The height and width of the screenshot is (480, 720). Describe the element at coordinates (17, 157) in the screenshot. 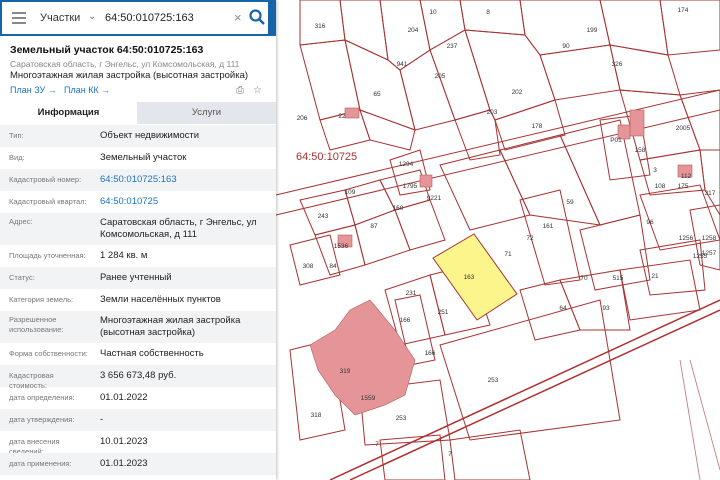

I see `info-row-label: Вид:` at that location.